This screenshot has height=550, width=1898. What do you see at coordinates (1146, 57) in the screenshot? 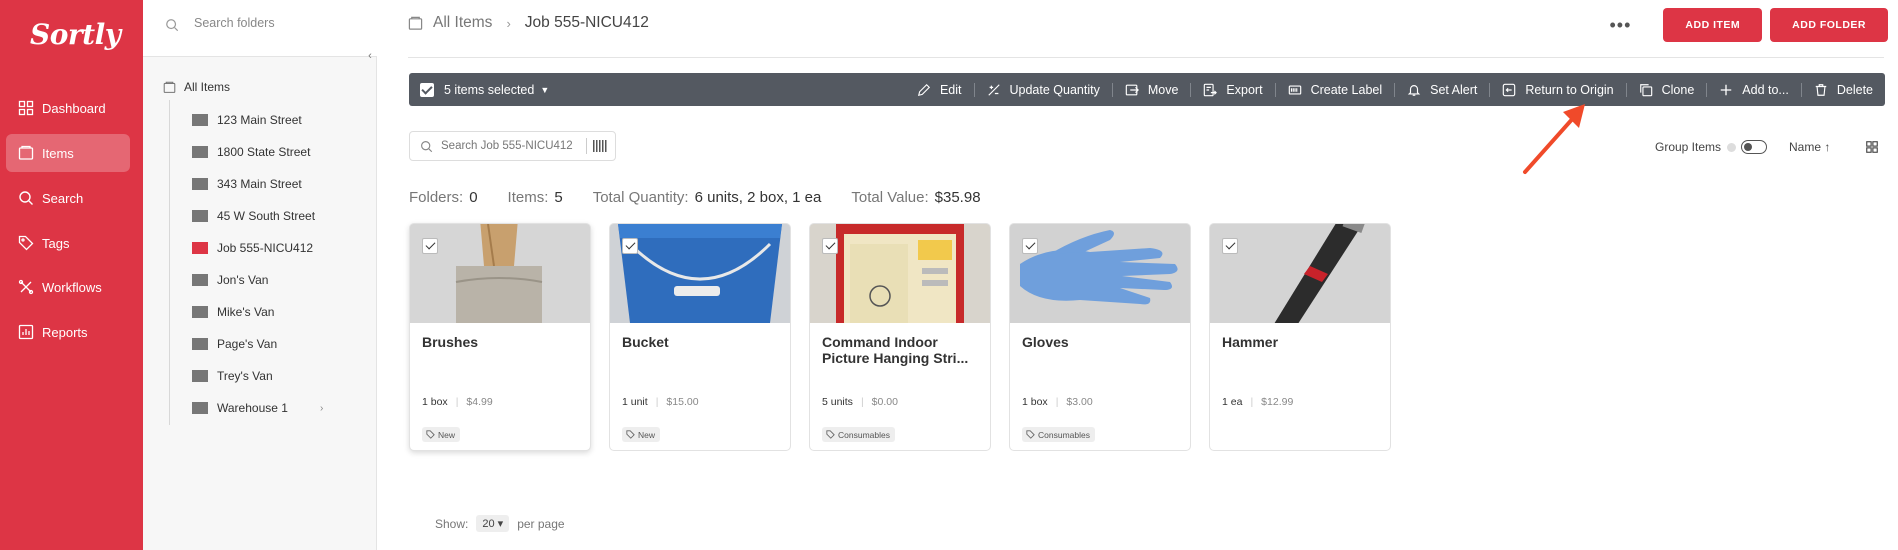
I see `divider` at bounding box center [1146, 57].